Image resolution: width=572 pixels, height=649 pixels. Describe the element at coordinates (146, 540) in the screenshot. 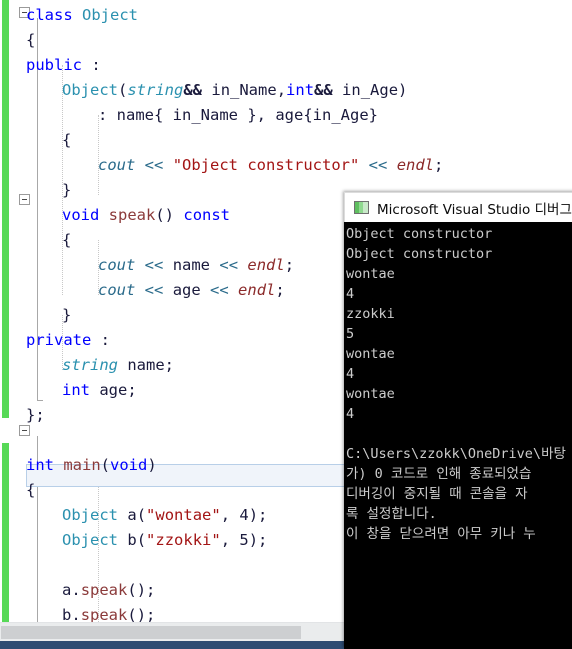

I see `code-line: Object b("zzokki", 5);` at that location.